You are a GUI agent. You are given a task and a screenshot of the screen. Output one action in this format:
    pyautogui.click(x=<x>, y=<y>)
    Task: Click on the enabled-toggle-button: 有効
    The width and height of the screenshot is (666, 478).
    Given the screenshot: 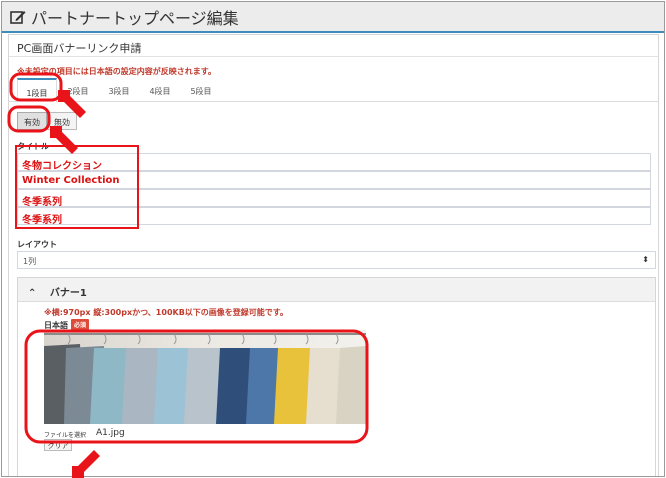 What is the action you would take?
    pyautogui.click(x=32, y=121)
    